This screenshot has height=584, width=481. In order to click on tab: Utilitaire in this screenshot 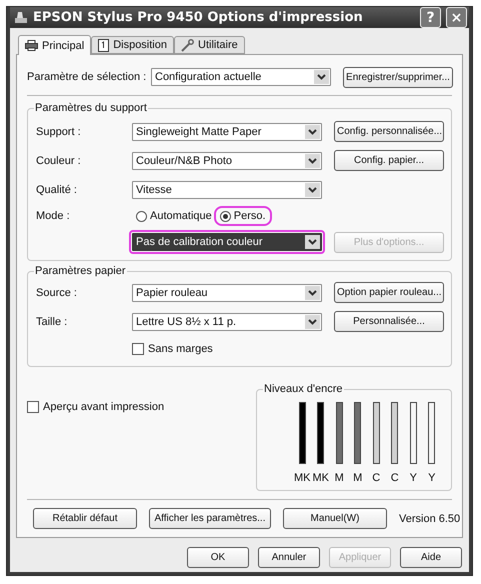, I will do `click(209, 45)`.